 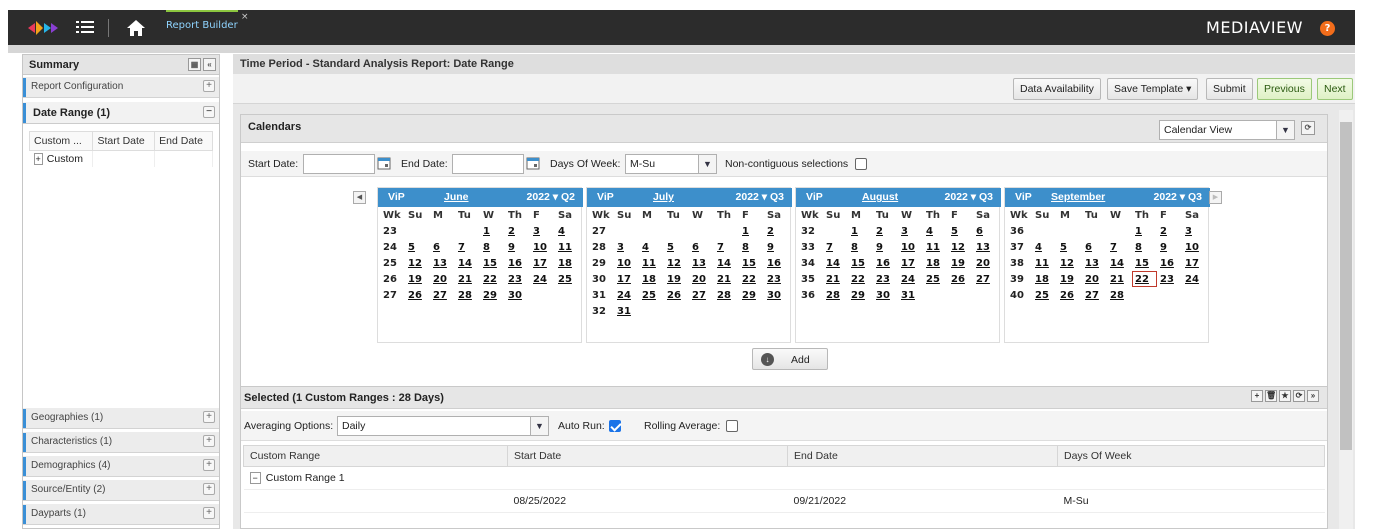 What do you see at coordinates (121, 418) in the screenshot?
I see `section-geographies: Geographies (1) +` at bounding box center [121, 418].